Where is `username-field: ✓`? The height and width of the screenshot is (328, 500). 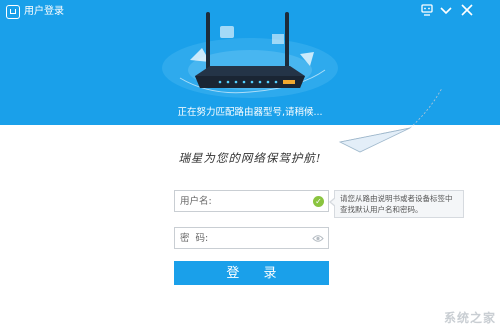 username-field: ✓ is located at coordinates (251, 201).